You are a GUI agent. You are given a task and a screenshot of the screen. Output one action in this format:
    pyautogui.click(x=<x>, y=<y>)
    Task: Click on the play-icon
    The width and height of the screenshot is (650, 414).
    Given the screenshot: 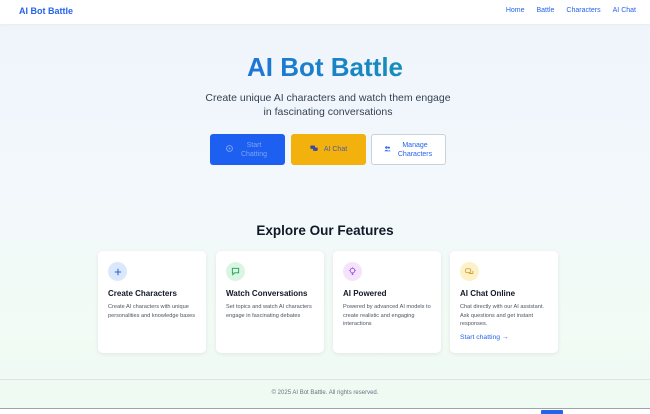 What is the action you would take?
    pyautogui.click(x=229, y=149)
    